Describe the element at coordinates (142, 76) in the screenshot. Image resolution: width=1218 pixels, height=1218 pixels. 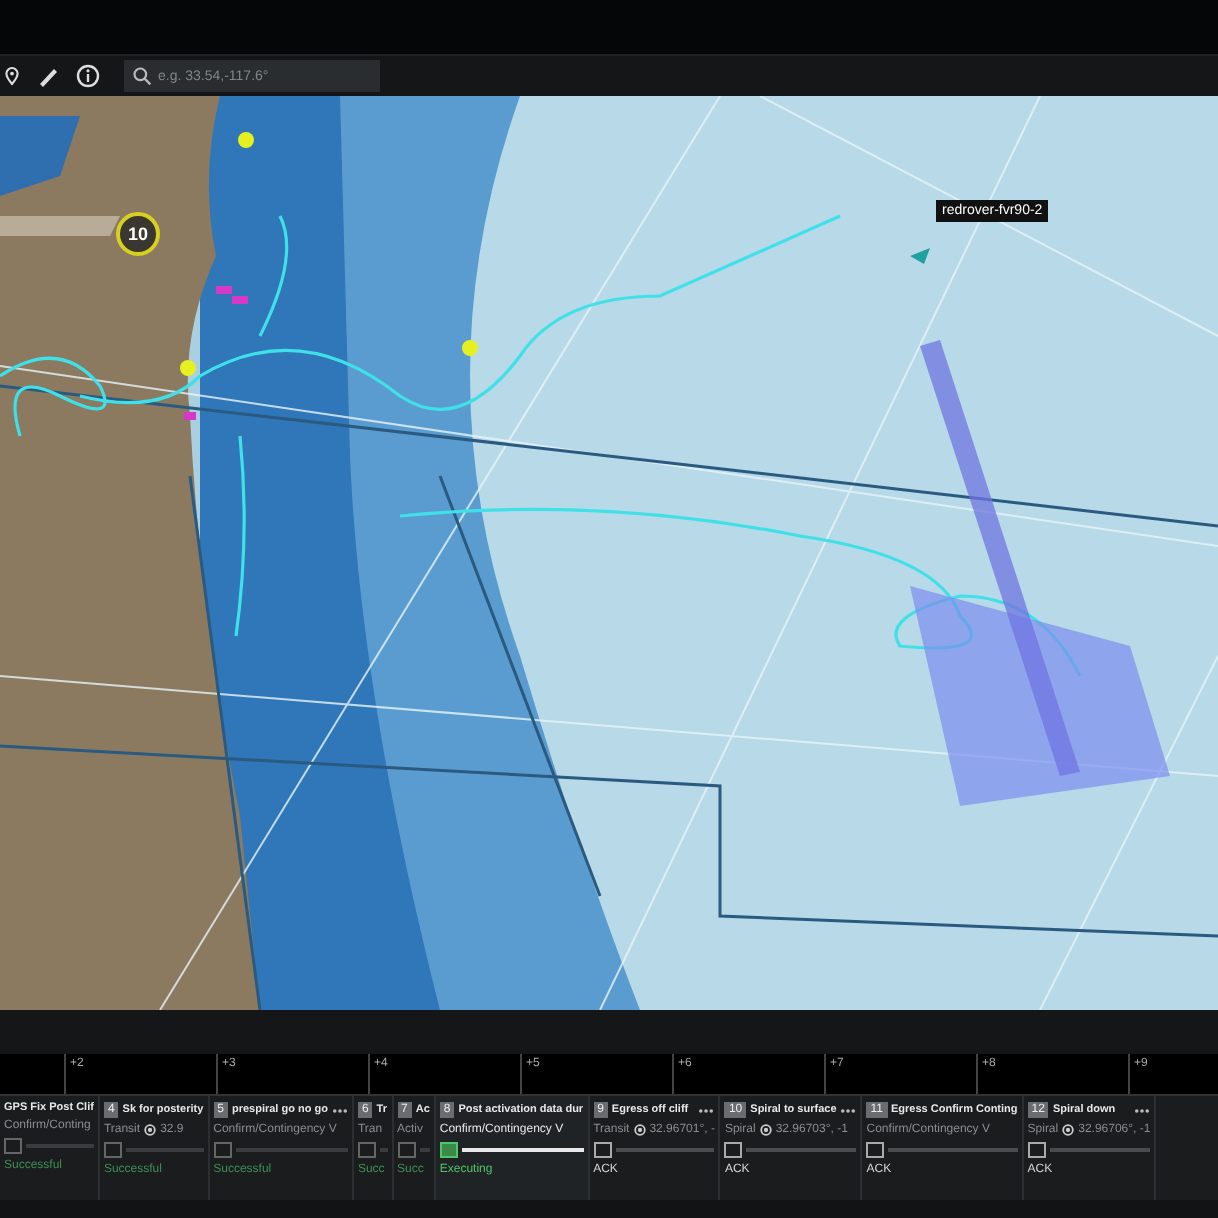
I see `search-icon` at that location.